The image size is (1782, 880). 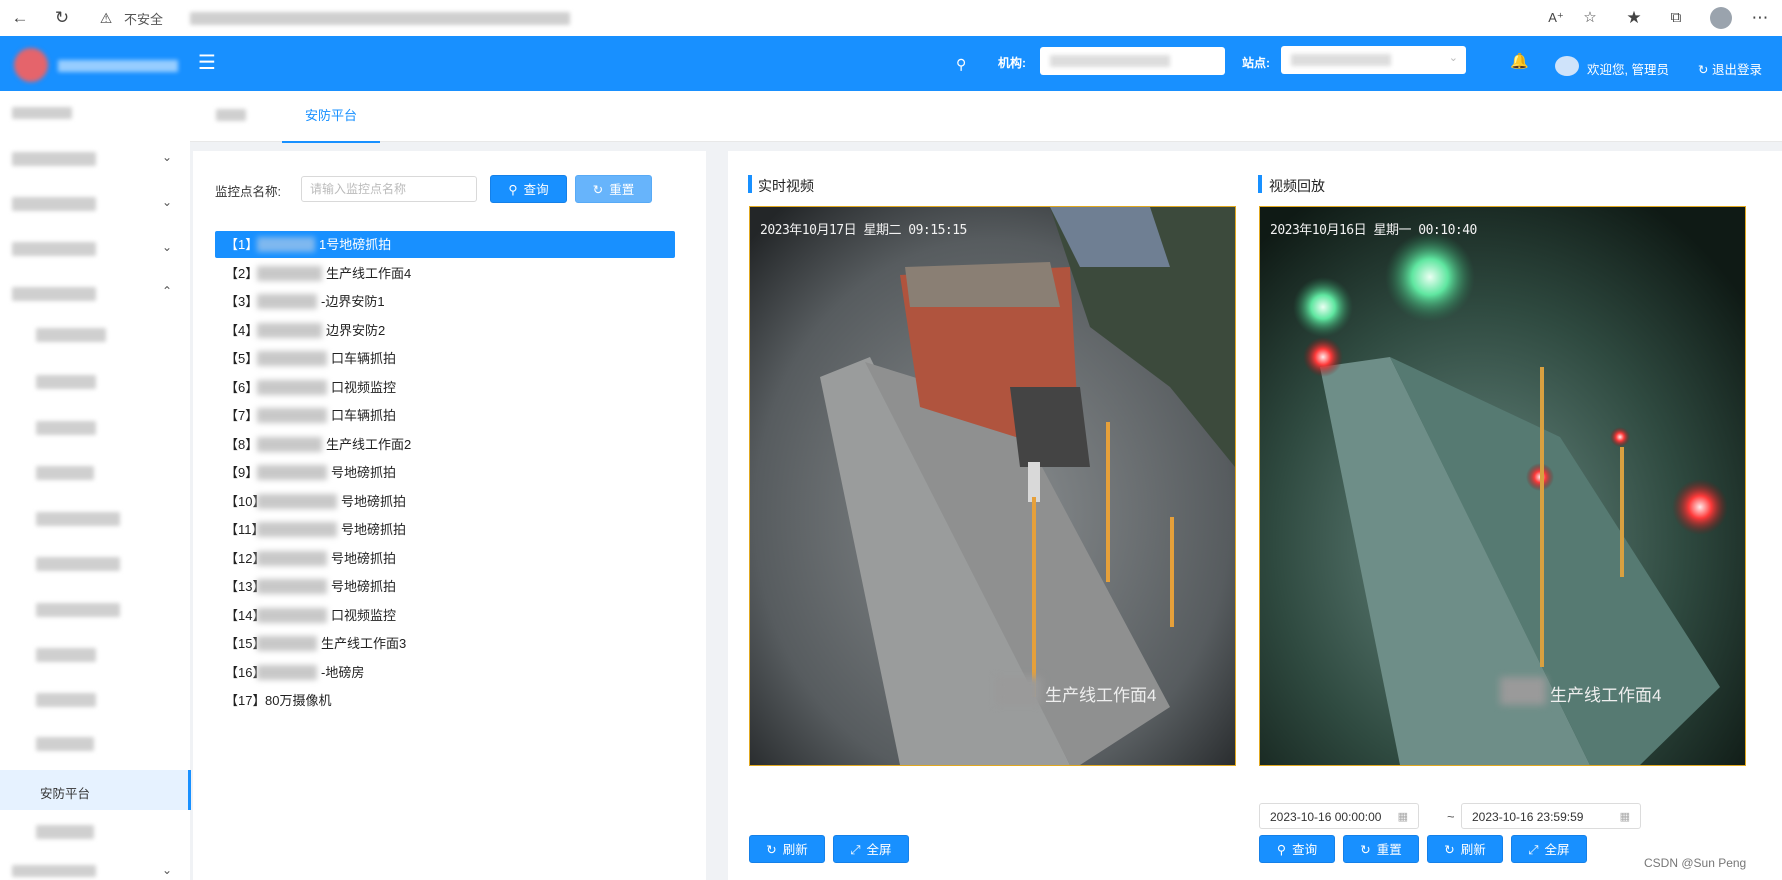 I want to click on playback-timestamp: 2023年10月16日 星期一 00:10:40, so click(x=1373, y=230).